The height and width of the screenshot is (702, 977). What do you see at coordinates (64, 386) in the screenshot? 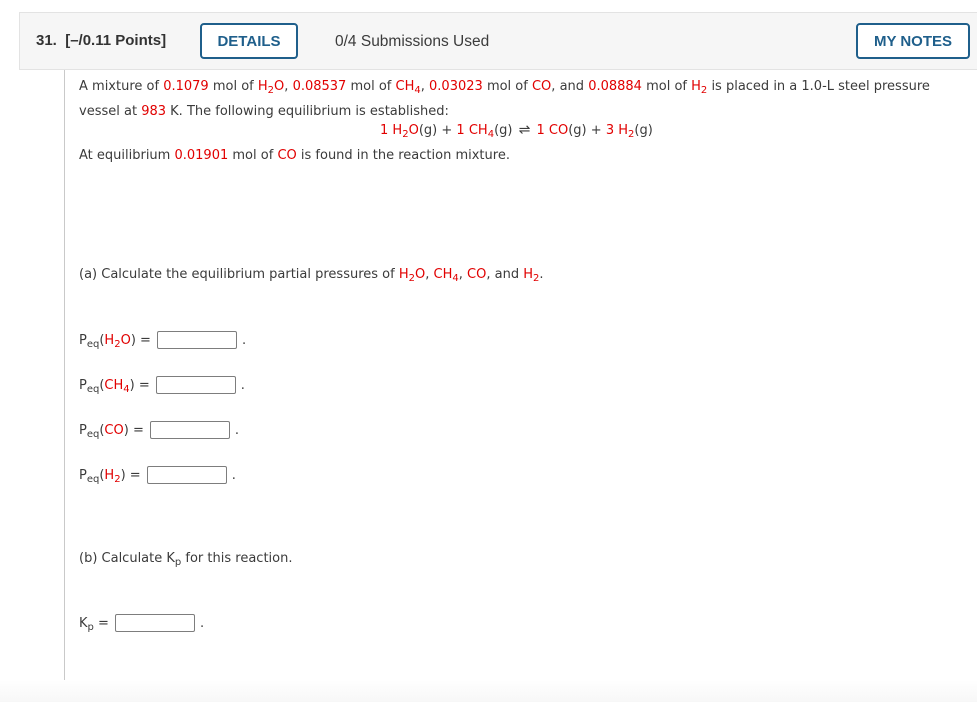
I see `question-left-rule` at bounding box center [64, 386].